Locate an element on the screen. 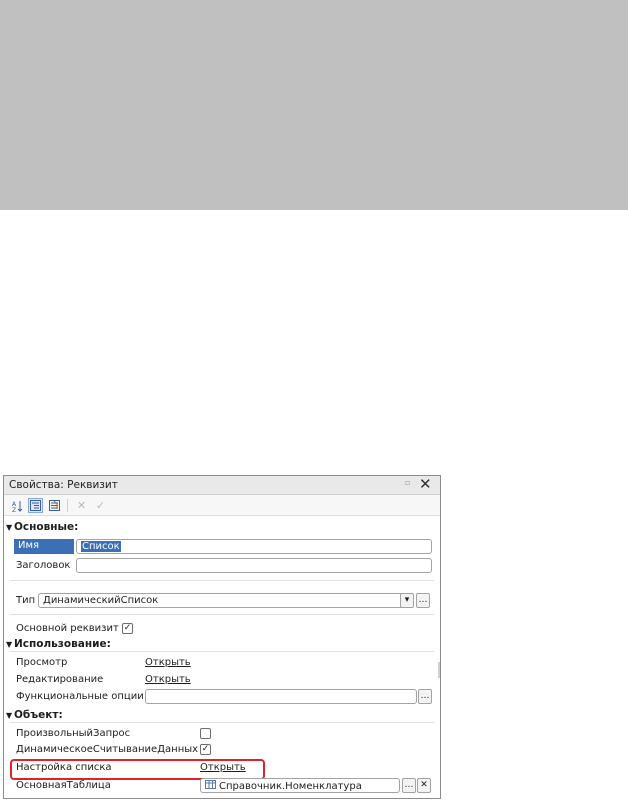  main-attribute-label: Основной реквизит is located at coordinates (67, 628).